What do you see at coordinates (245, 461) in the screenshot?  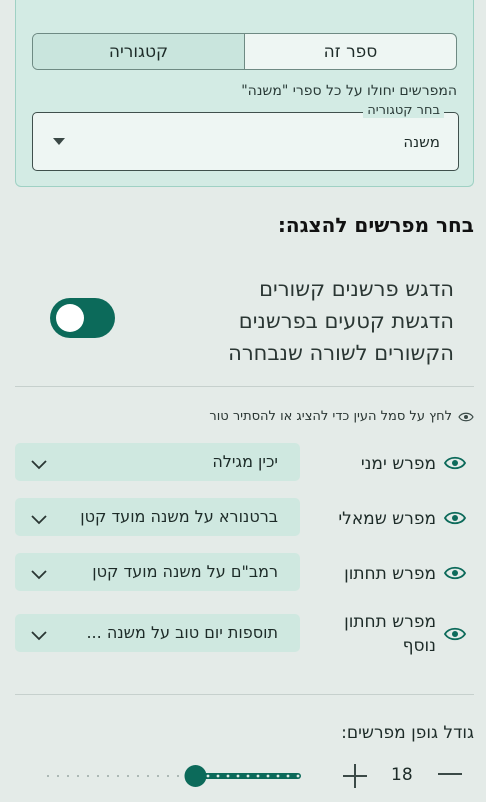 I see `dropdown-value: יכין מגילה` at bounding box center [245, 461].